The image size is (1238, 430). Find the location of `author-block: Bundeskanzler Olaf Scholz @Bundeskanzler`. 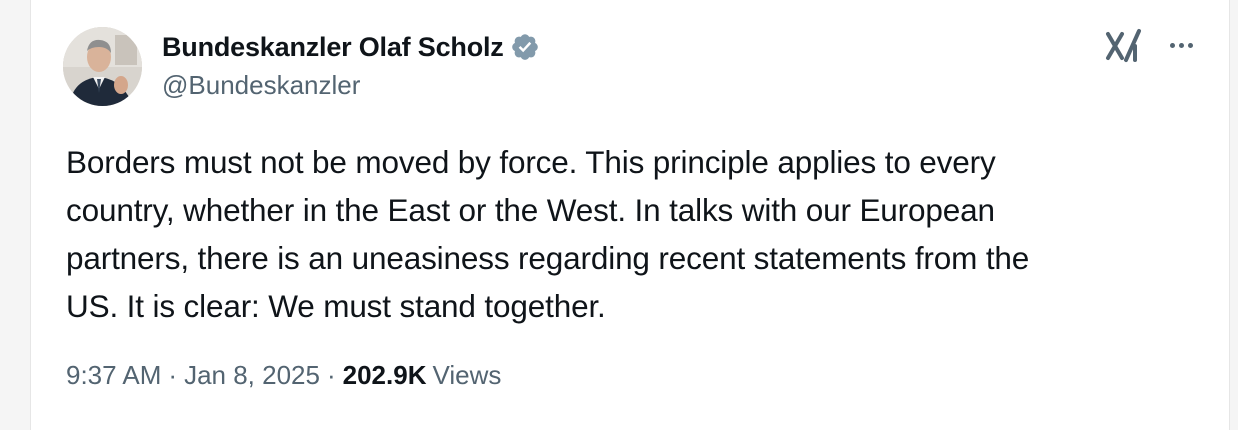

author-block: Bundeskanzler Olaf Scholz @Bundeskanzler is located at coordinates (351, 65).